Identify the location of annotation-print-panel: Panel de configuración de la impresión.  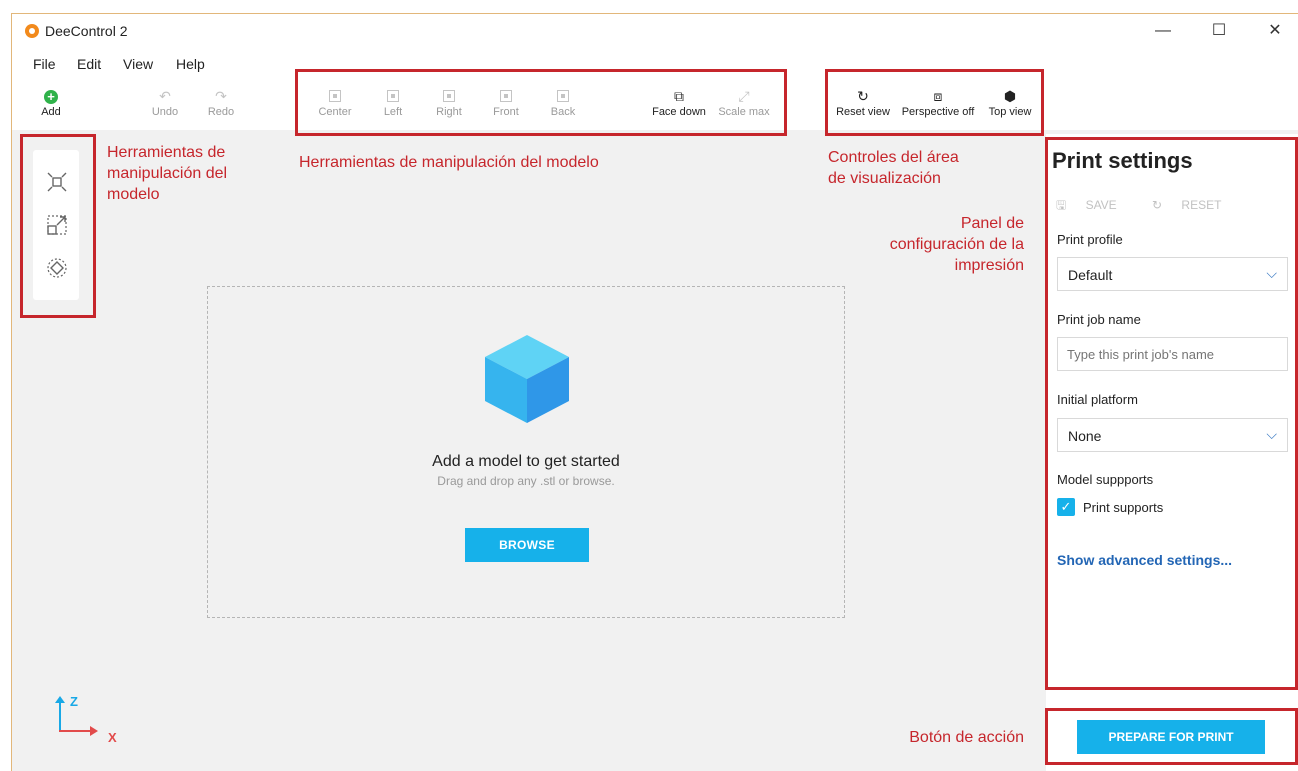
(924, 244).